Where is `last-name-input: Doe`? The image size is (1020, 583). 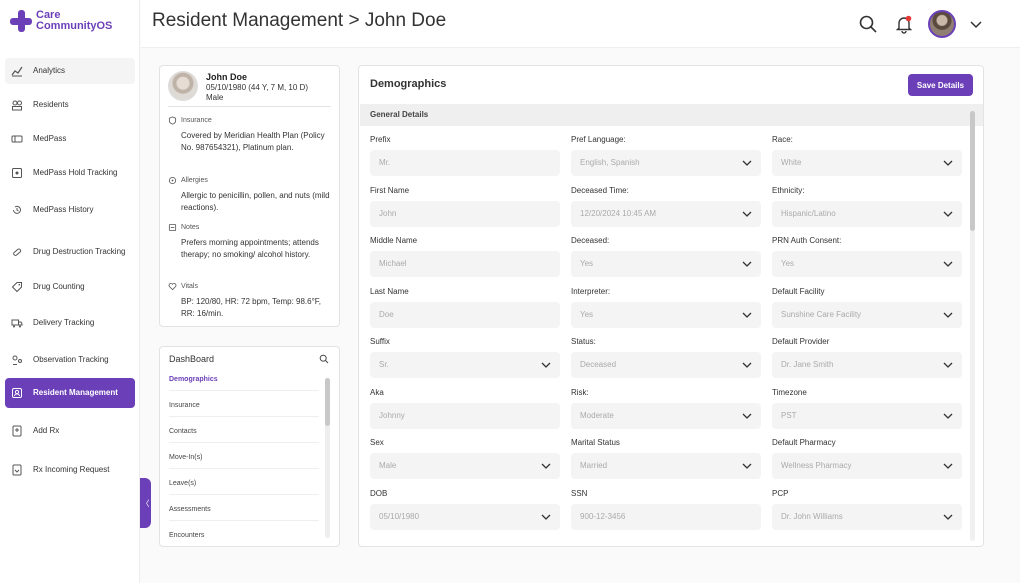
last-name-input: Doe is located at coordinates (465, 314).